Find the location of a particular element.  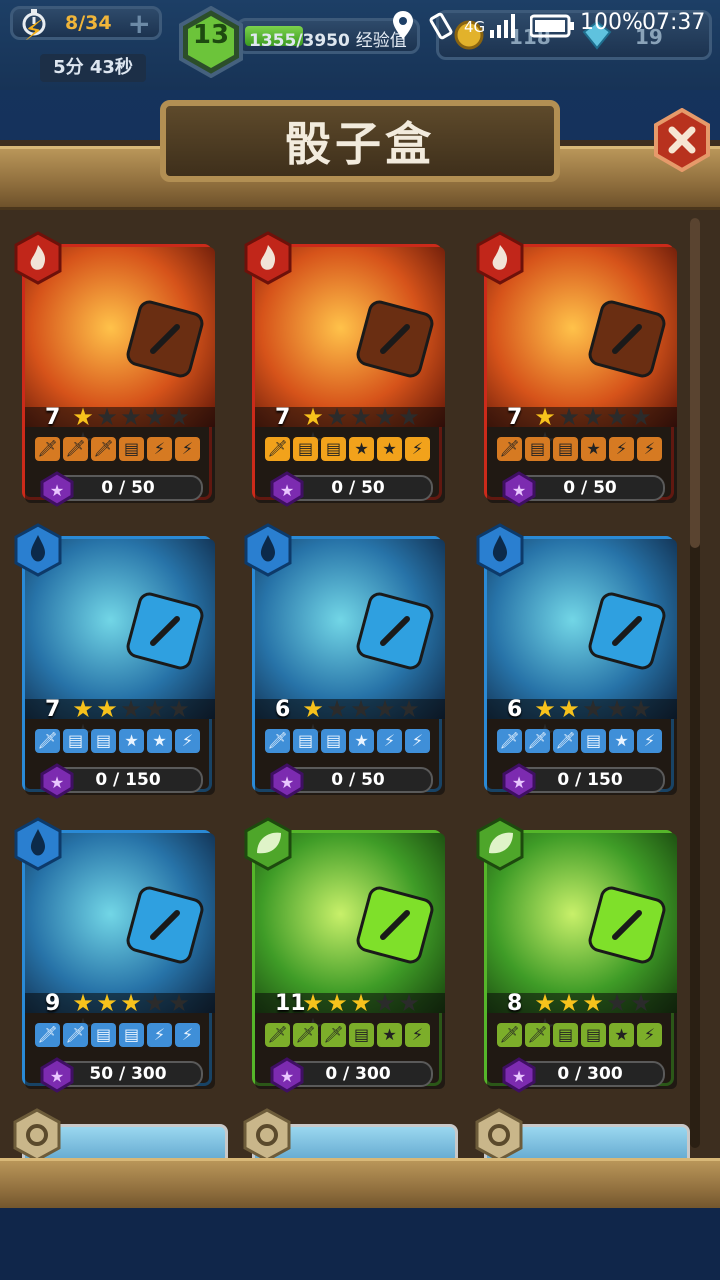

dice-card: 7★★★★★★🗡▤▤★★⚡0 / 50★ is located at coordinates (344, 369).